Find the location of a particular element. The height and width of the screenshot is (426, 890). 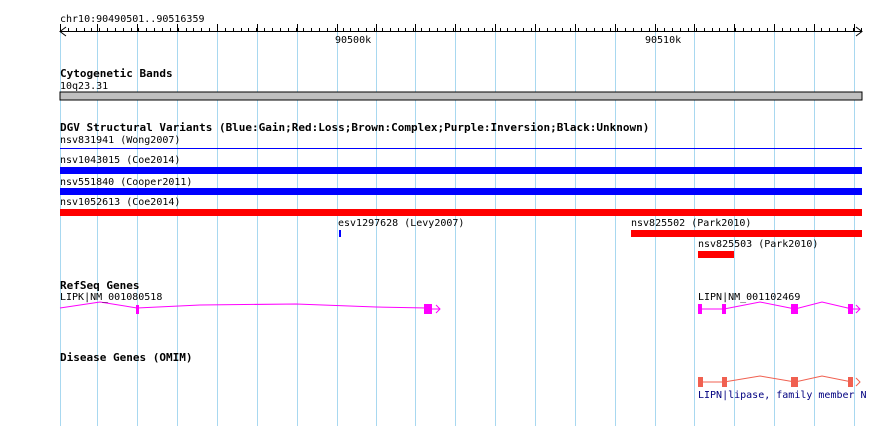

track-title-omim: Disease Genes (OMIM) is located at coordinates (126, 357).